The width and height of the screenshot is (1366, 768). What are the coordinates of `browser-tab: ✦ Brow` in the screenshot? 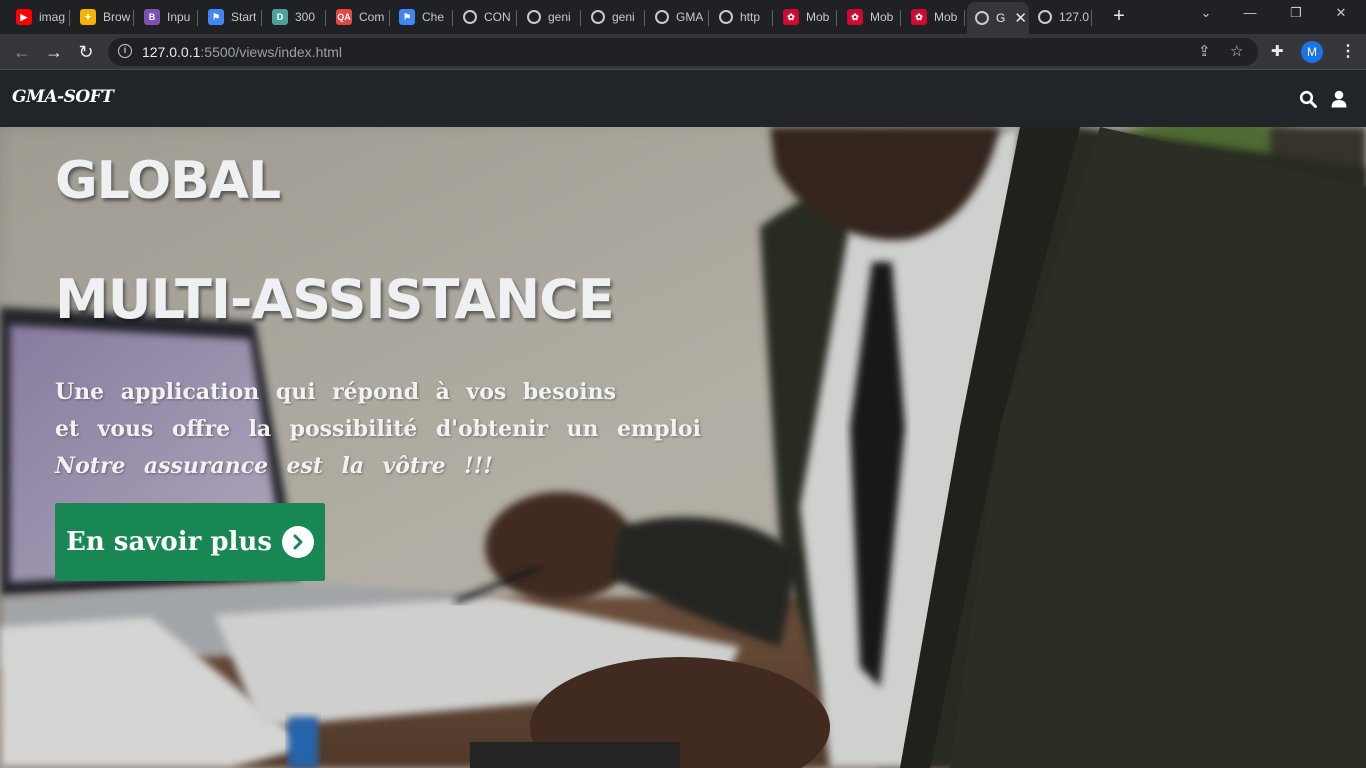 It's located at (103, 17).